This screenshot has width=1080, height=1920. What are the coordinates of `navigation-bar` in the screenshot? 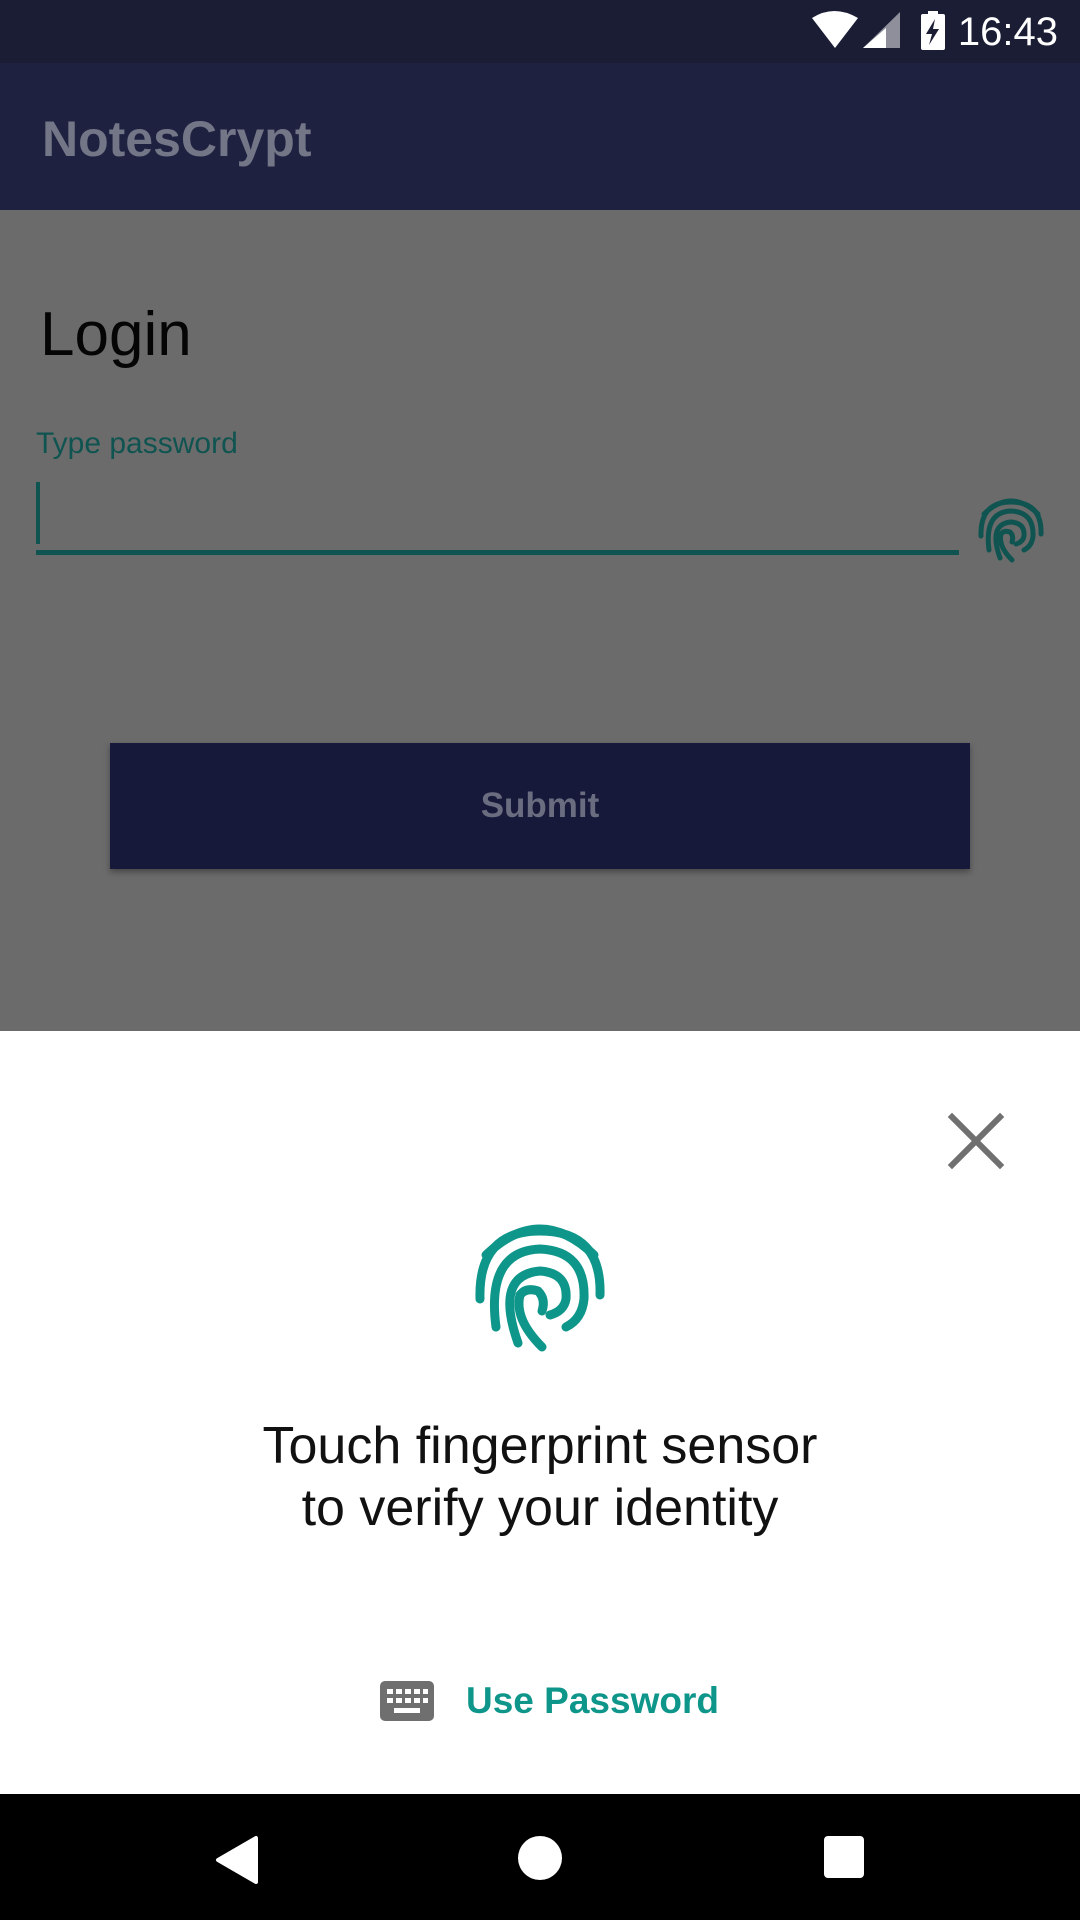 It's located at (540, 1857).